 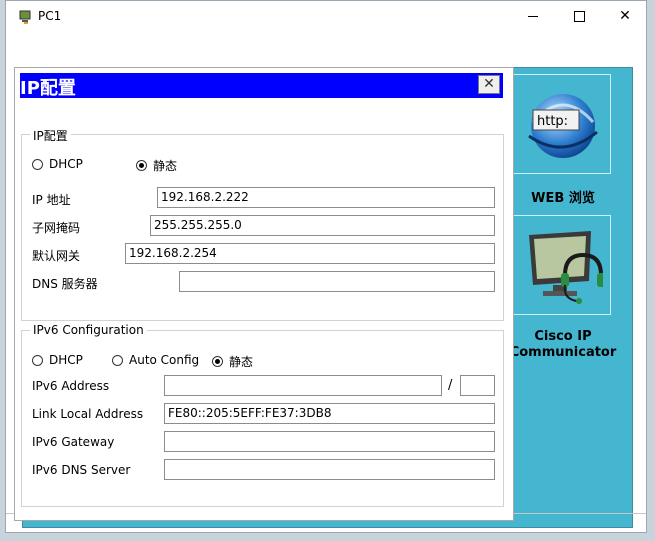 What do you see at coordinates (563, 196) in the screenshot?
I see `web-browser-label: WEB 浏览` at bounding box center [563, 196].